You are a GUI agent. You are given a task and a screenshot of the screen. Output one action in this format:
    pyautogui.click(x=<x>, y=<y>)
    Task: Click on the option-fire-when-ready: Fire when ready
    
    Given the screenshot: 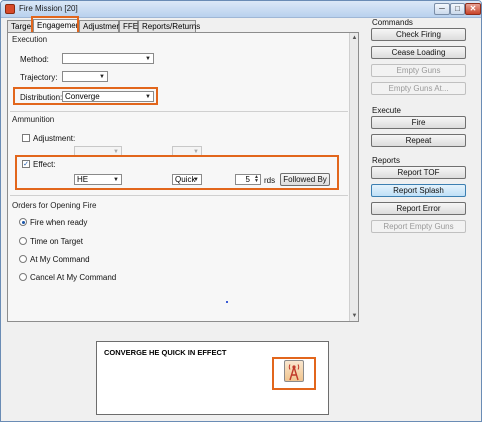 What is the action you would take?
    pyautogui.click(x=58, y=222)
    